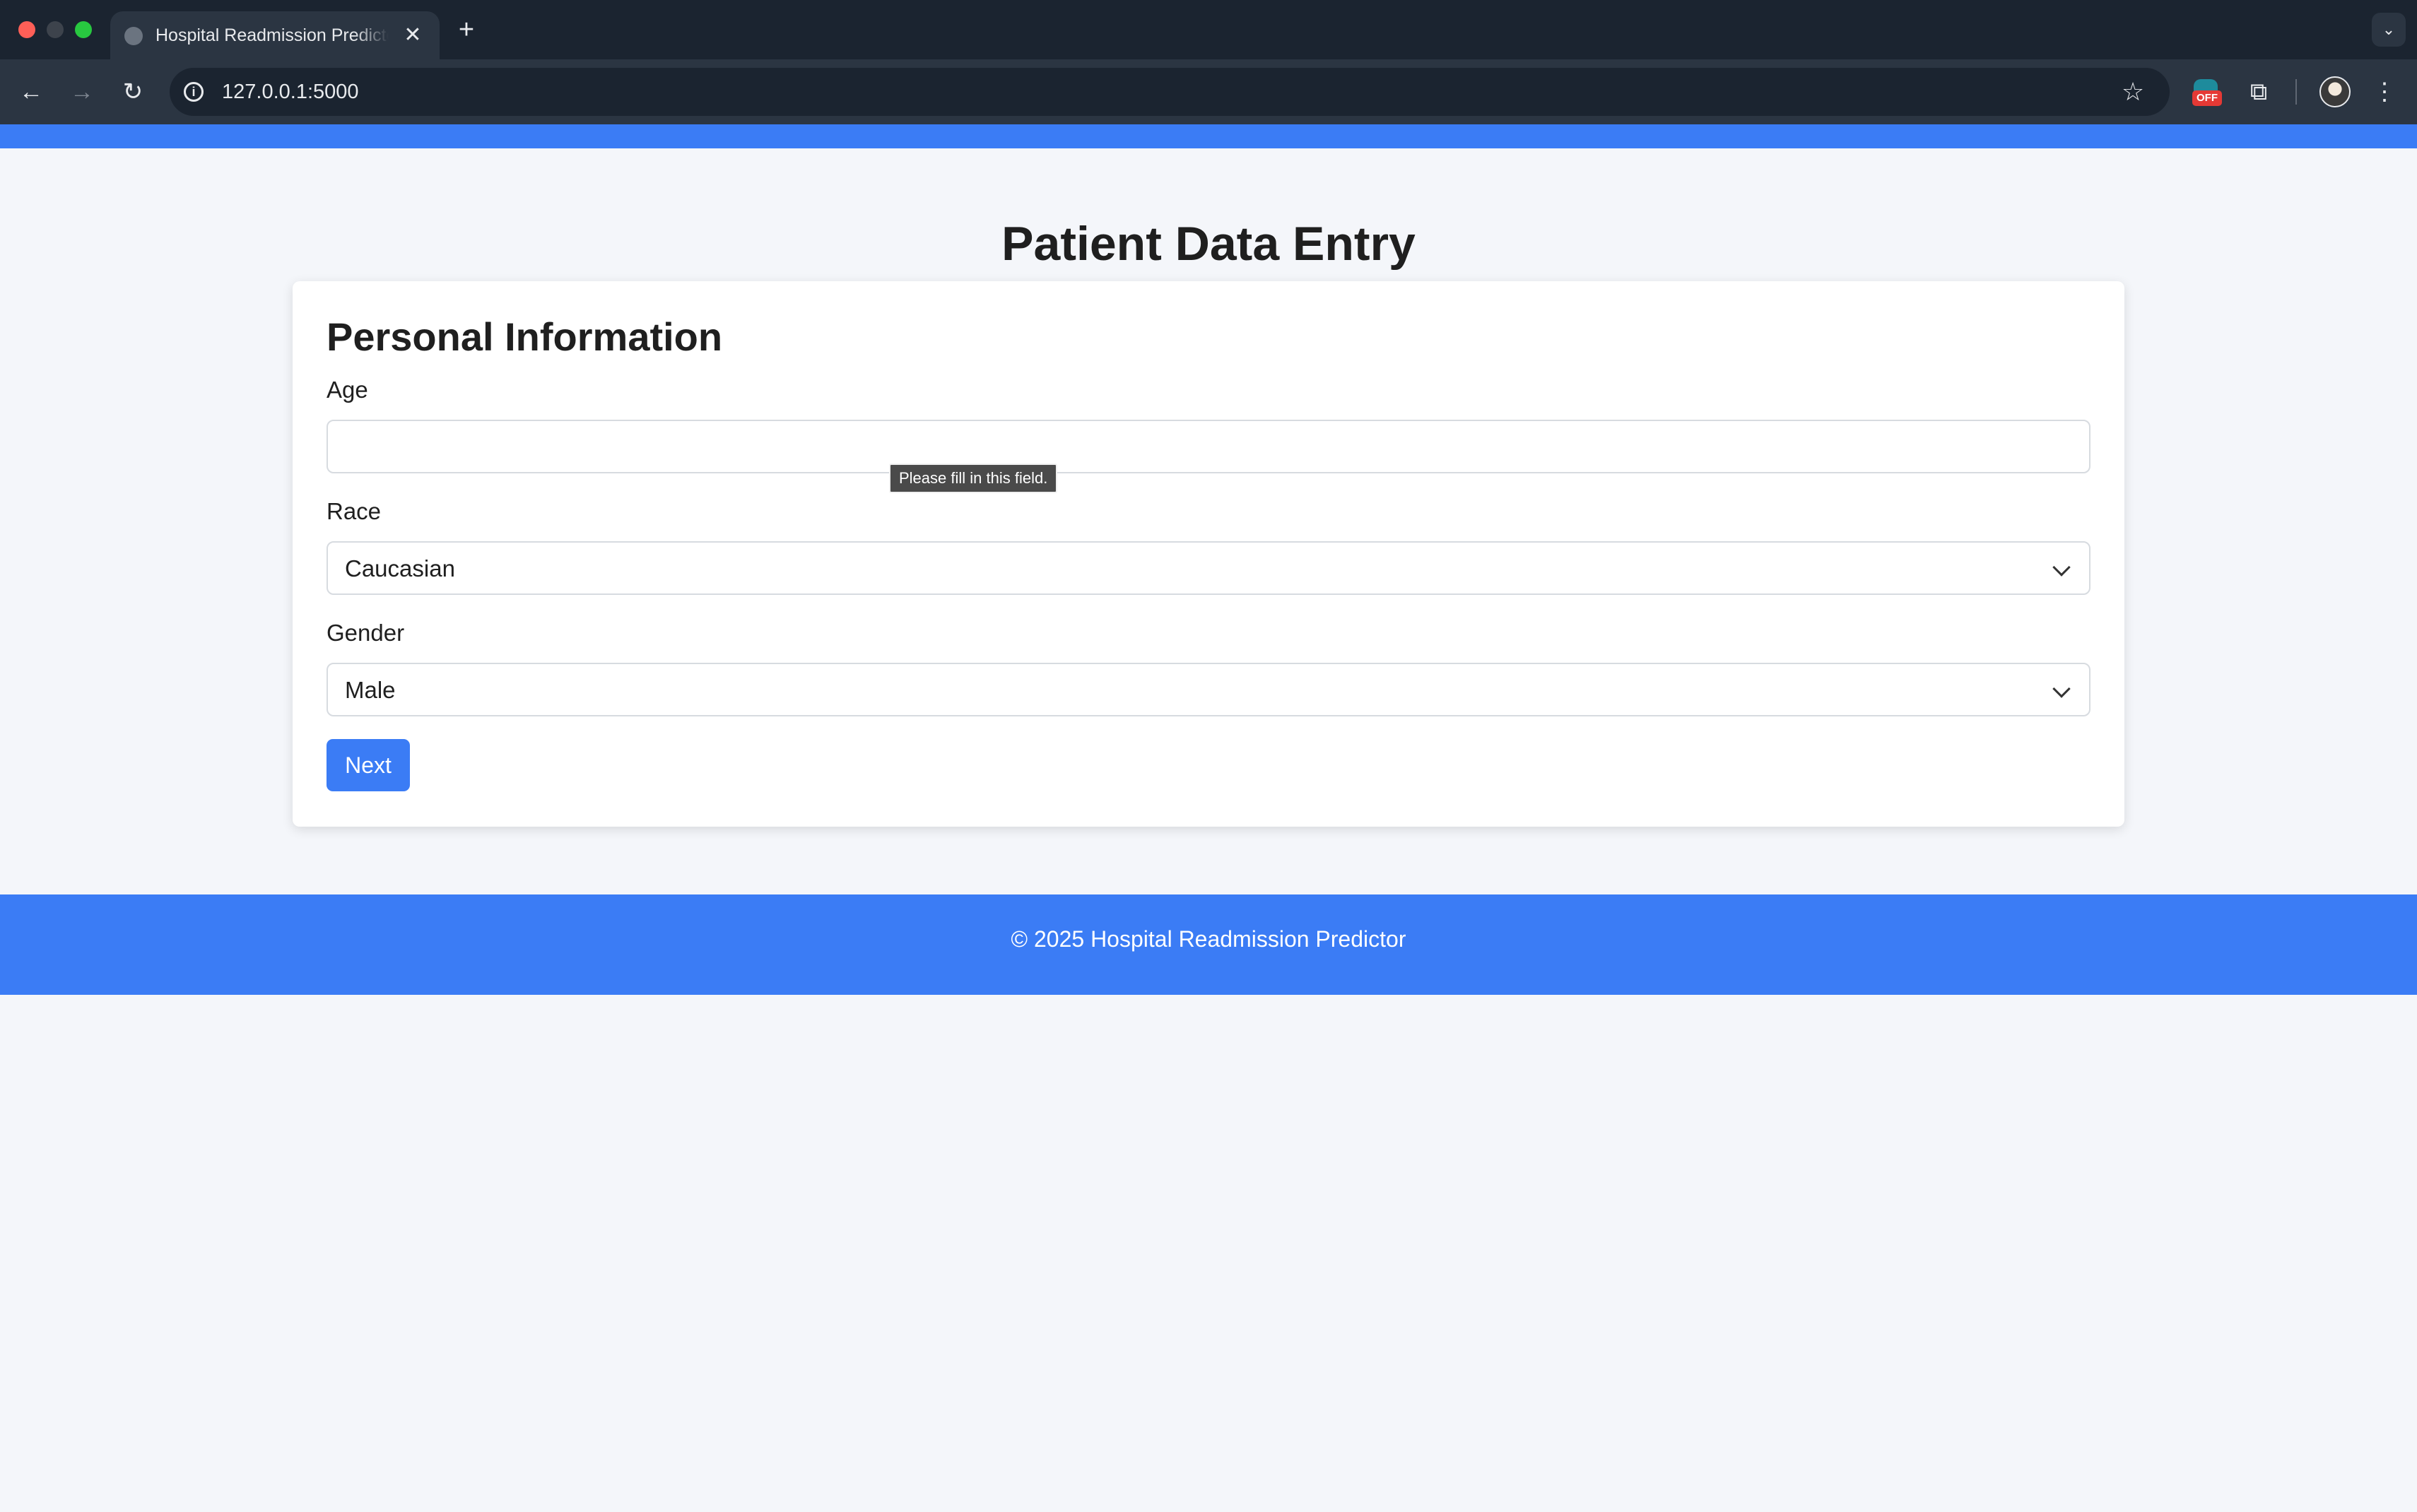  What do you see at coordinates (371, 690) in the screenshot?
I see `gender-selected-value: Male` at bounding box center [371, 690].